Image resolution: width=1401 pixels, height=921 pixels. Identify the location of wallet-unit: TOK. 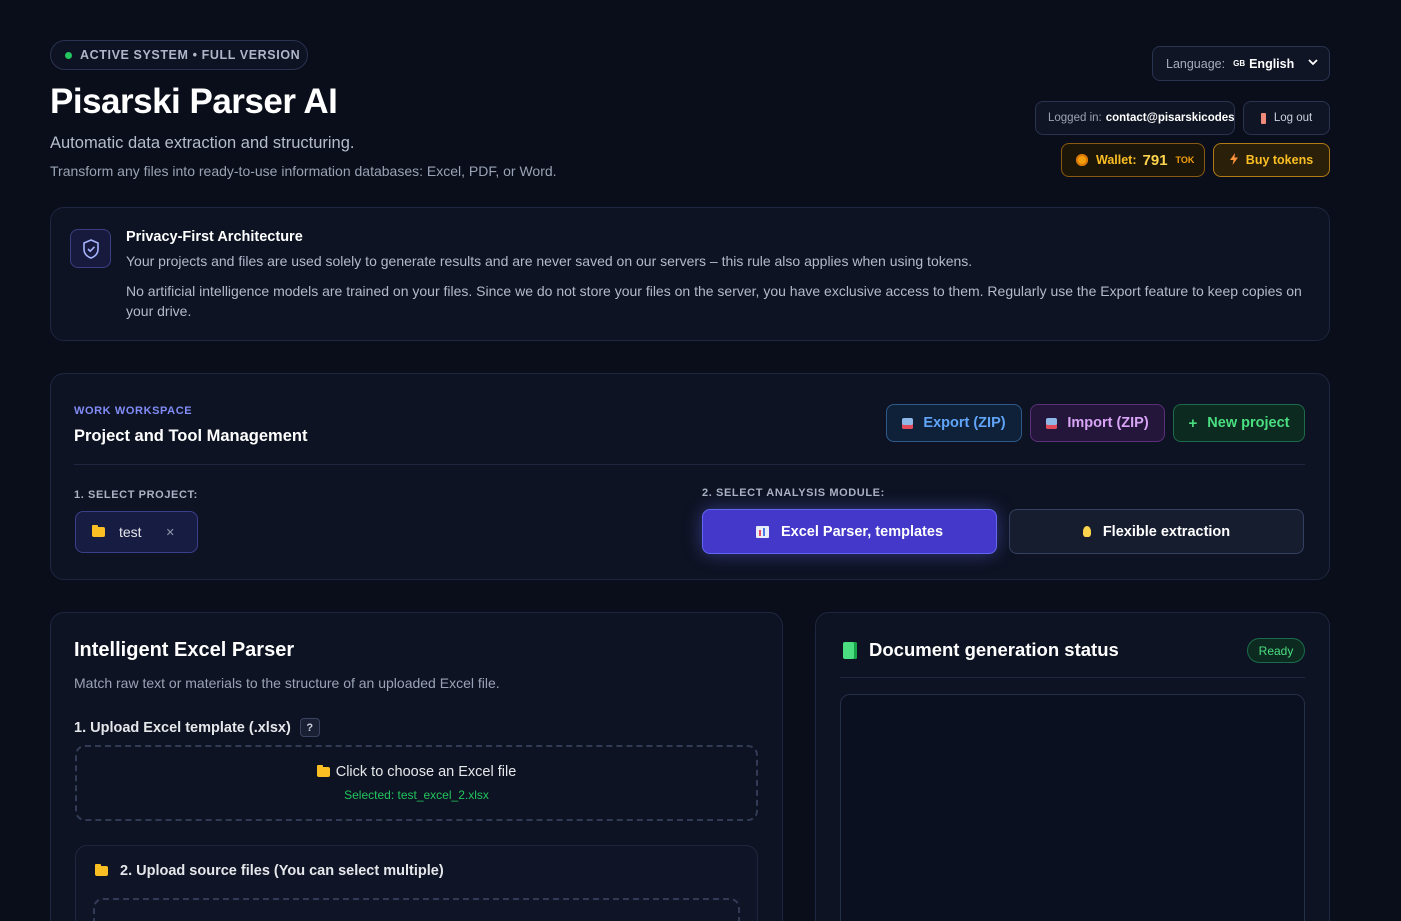
(1185, 160).